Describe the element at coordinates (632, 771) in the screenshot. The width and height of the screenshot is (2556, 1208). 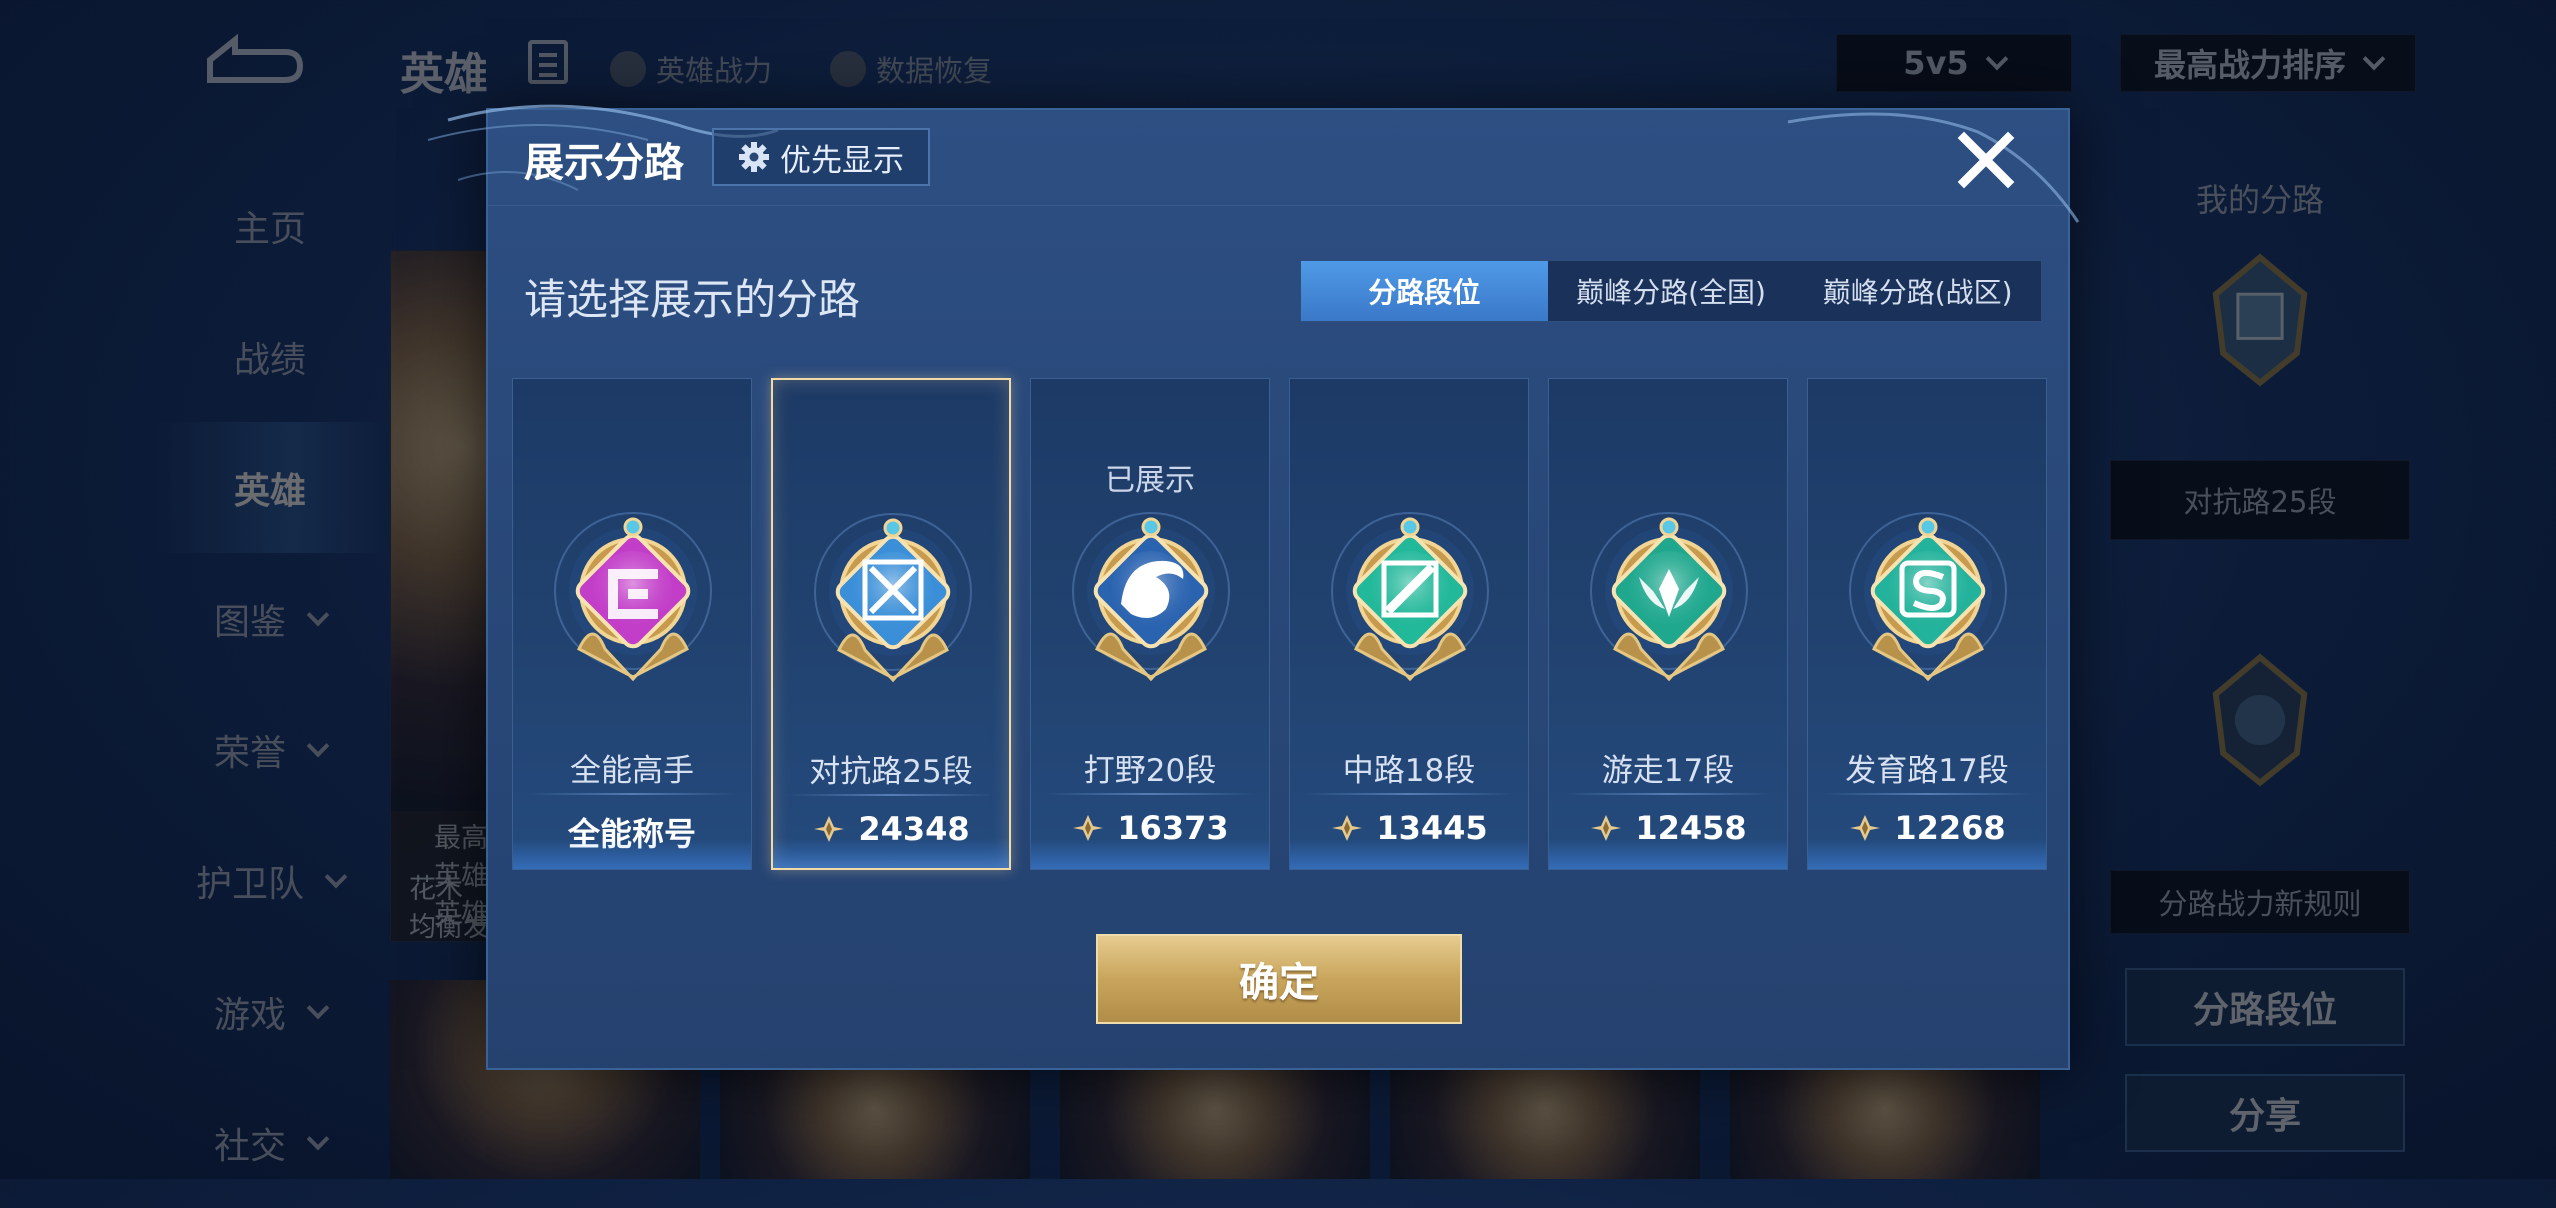
I see `lane-name: 全能高手` at that location.